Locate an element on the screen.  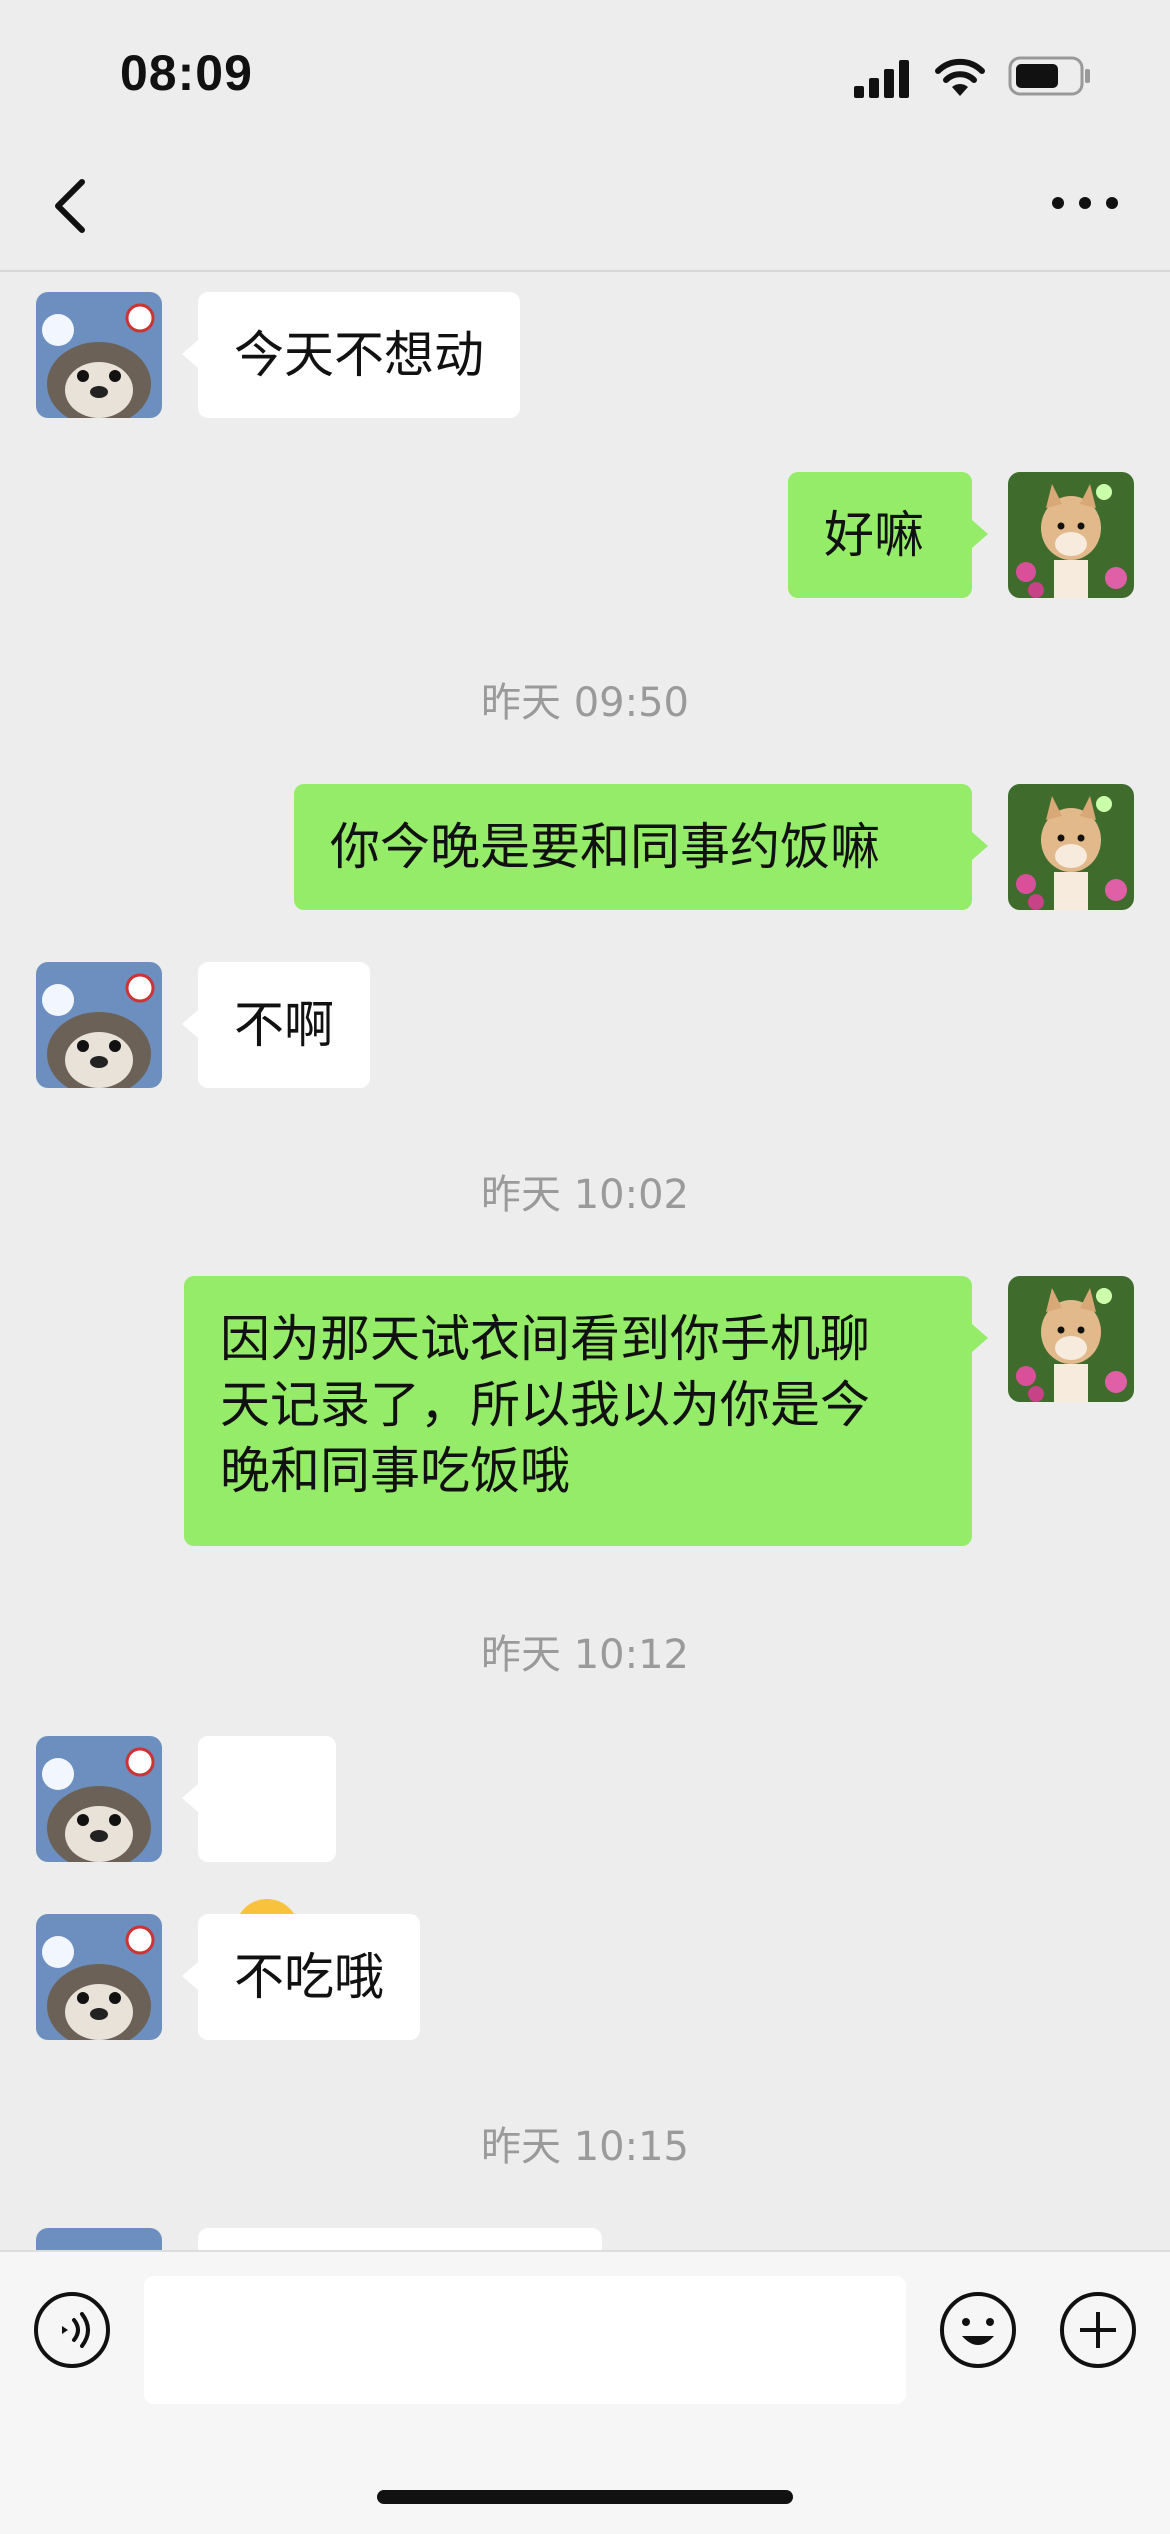
timestamp: 昨天 09:50 is located at coordinates (585, 703).